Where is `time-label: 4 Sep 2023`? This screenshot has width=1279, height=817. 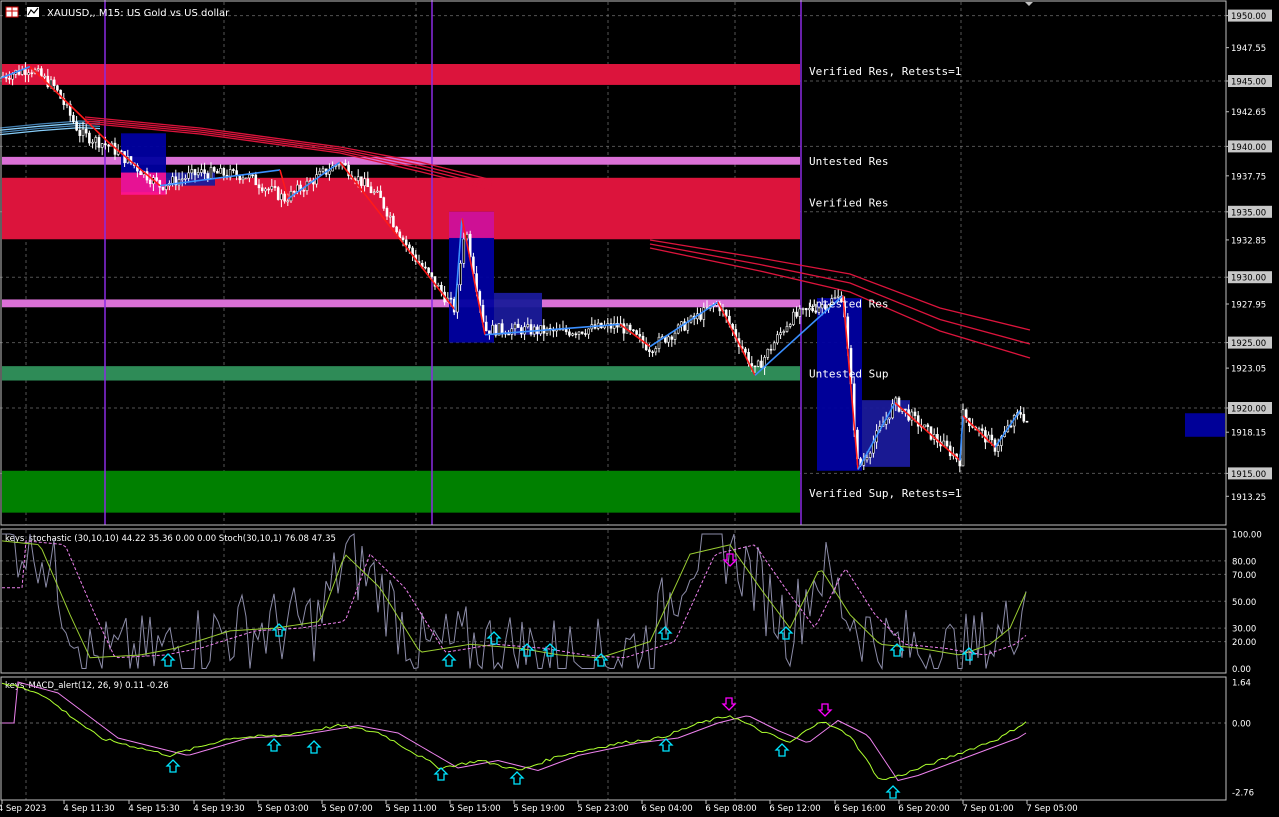 time-label: 4 Sep 2023 is located at coordinates (23, 809).